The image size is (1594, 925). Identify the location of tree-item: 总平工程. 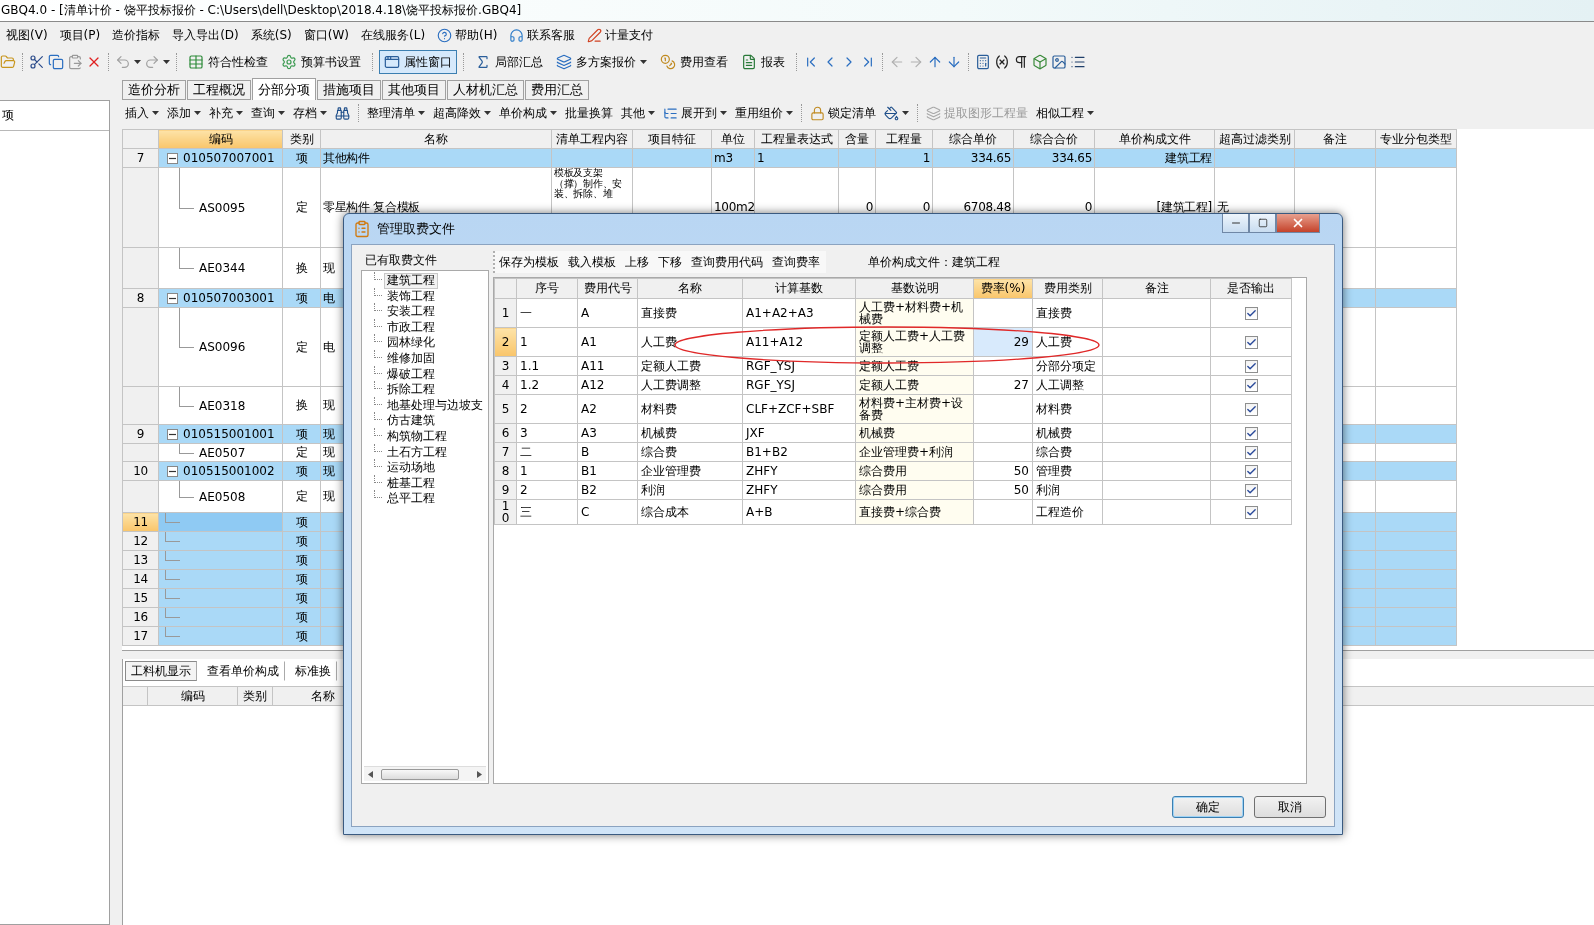
(411, 499).